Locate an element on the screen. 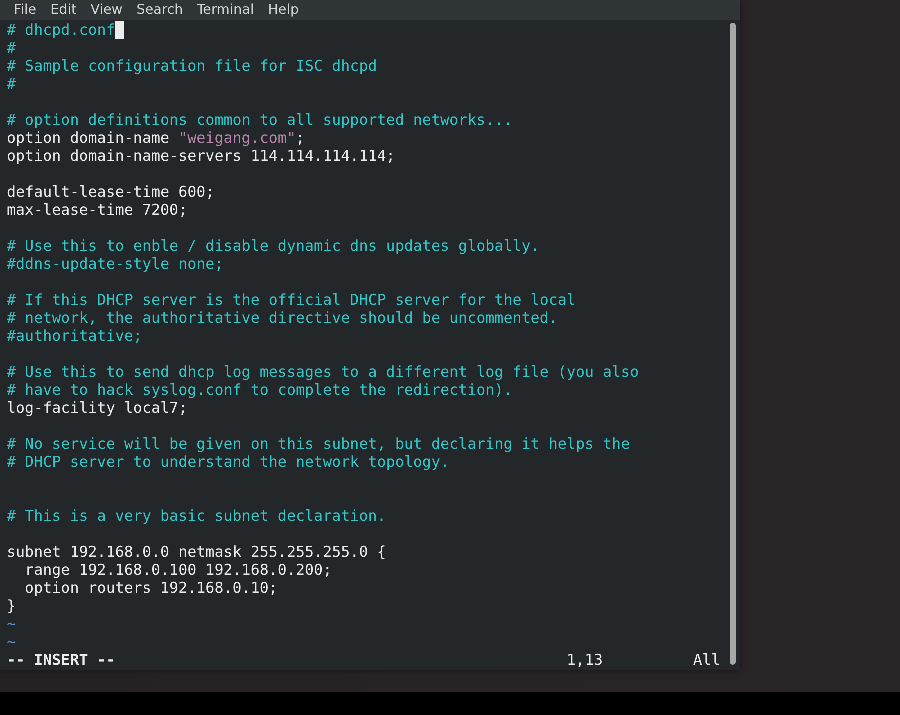 The width and height of the screenshot is (900, 715). menu-item: Search is located at coordinates (160, 10).